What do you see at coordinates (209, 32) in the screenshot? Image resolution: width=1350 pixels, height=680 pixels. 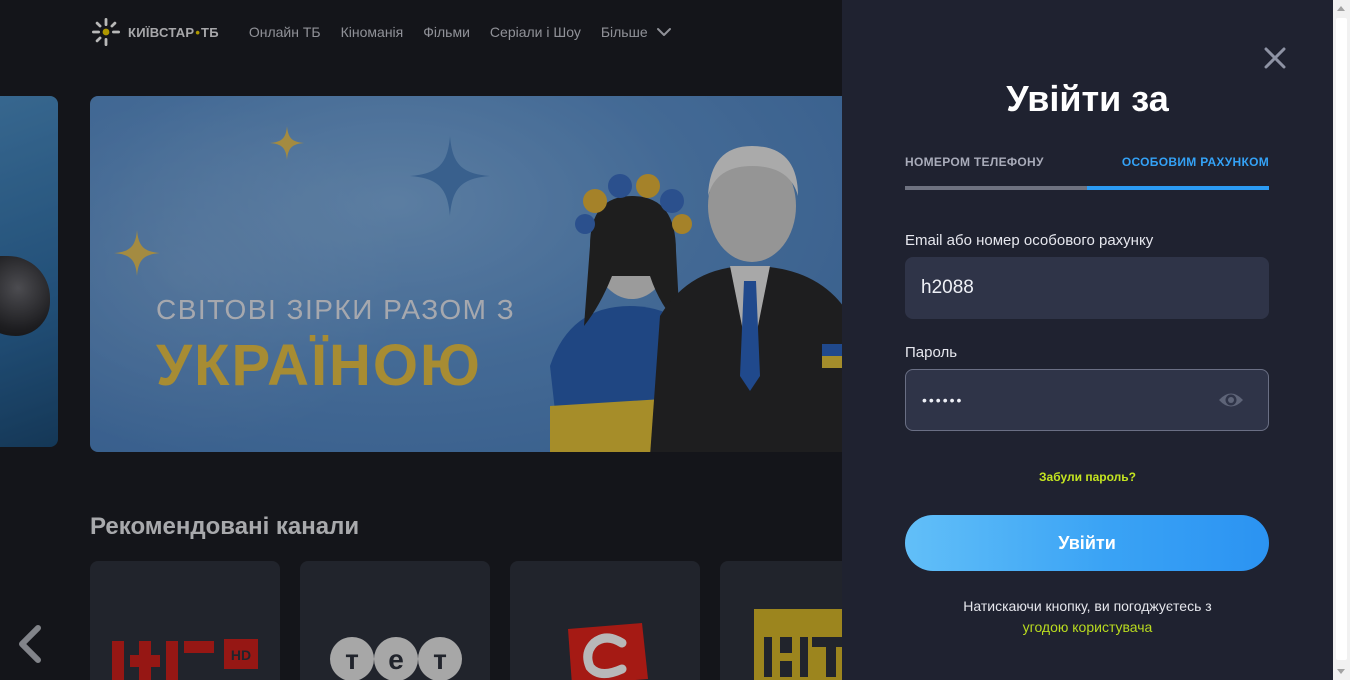 I see `logo-suffix: ТБ` at bounding box center [209, 32].